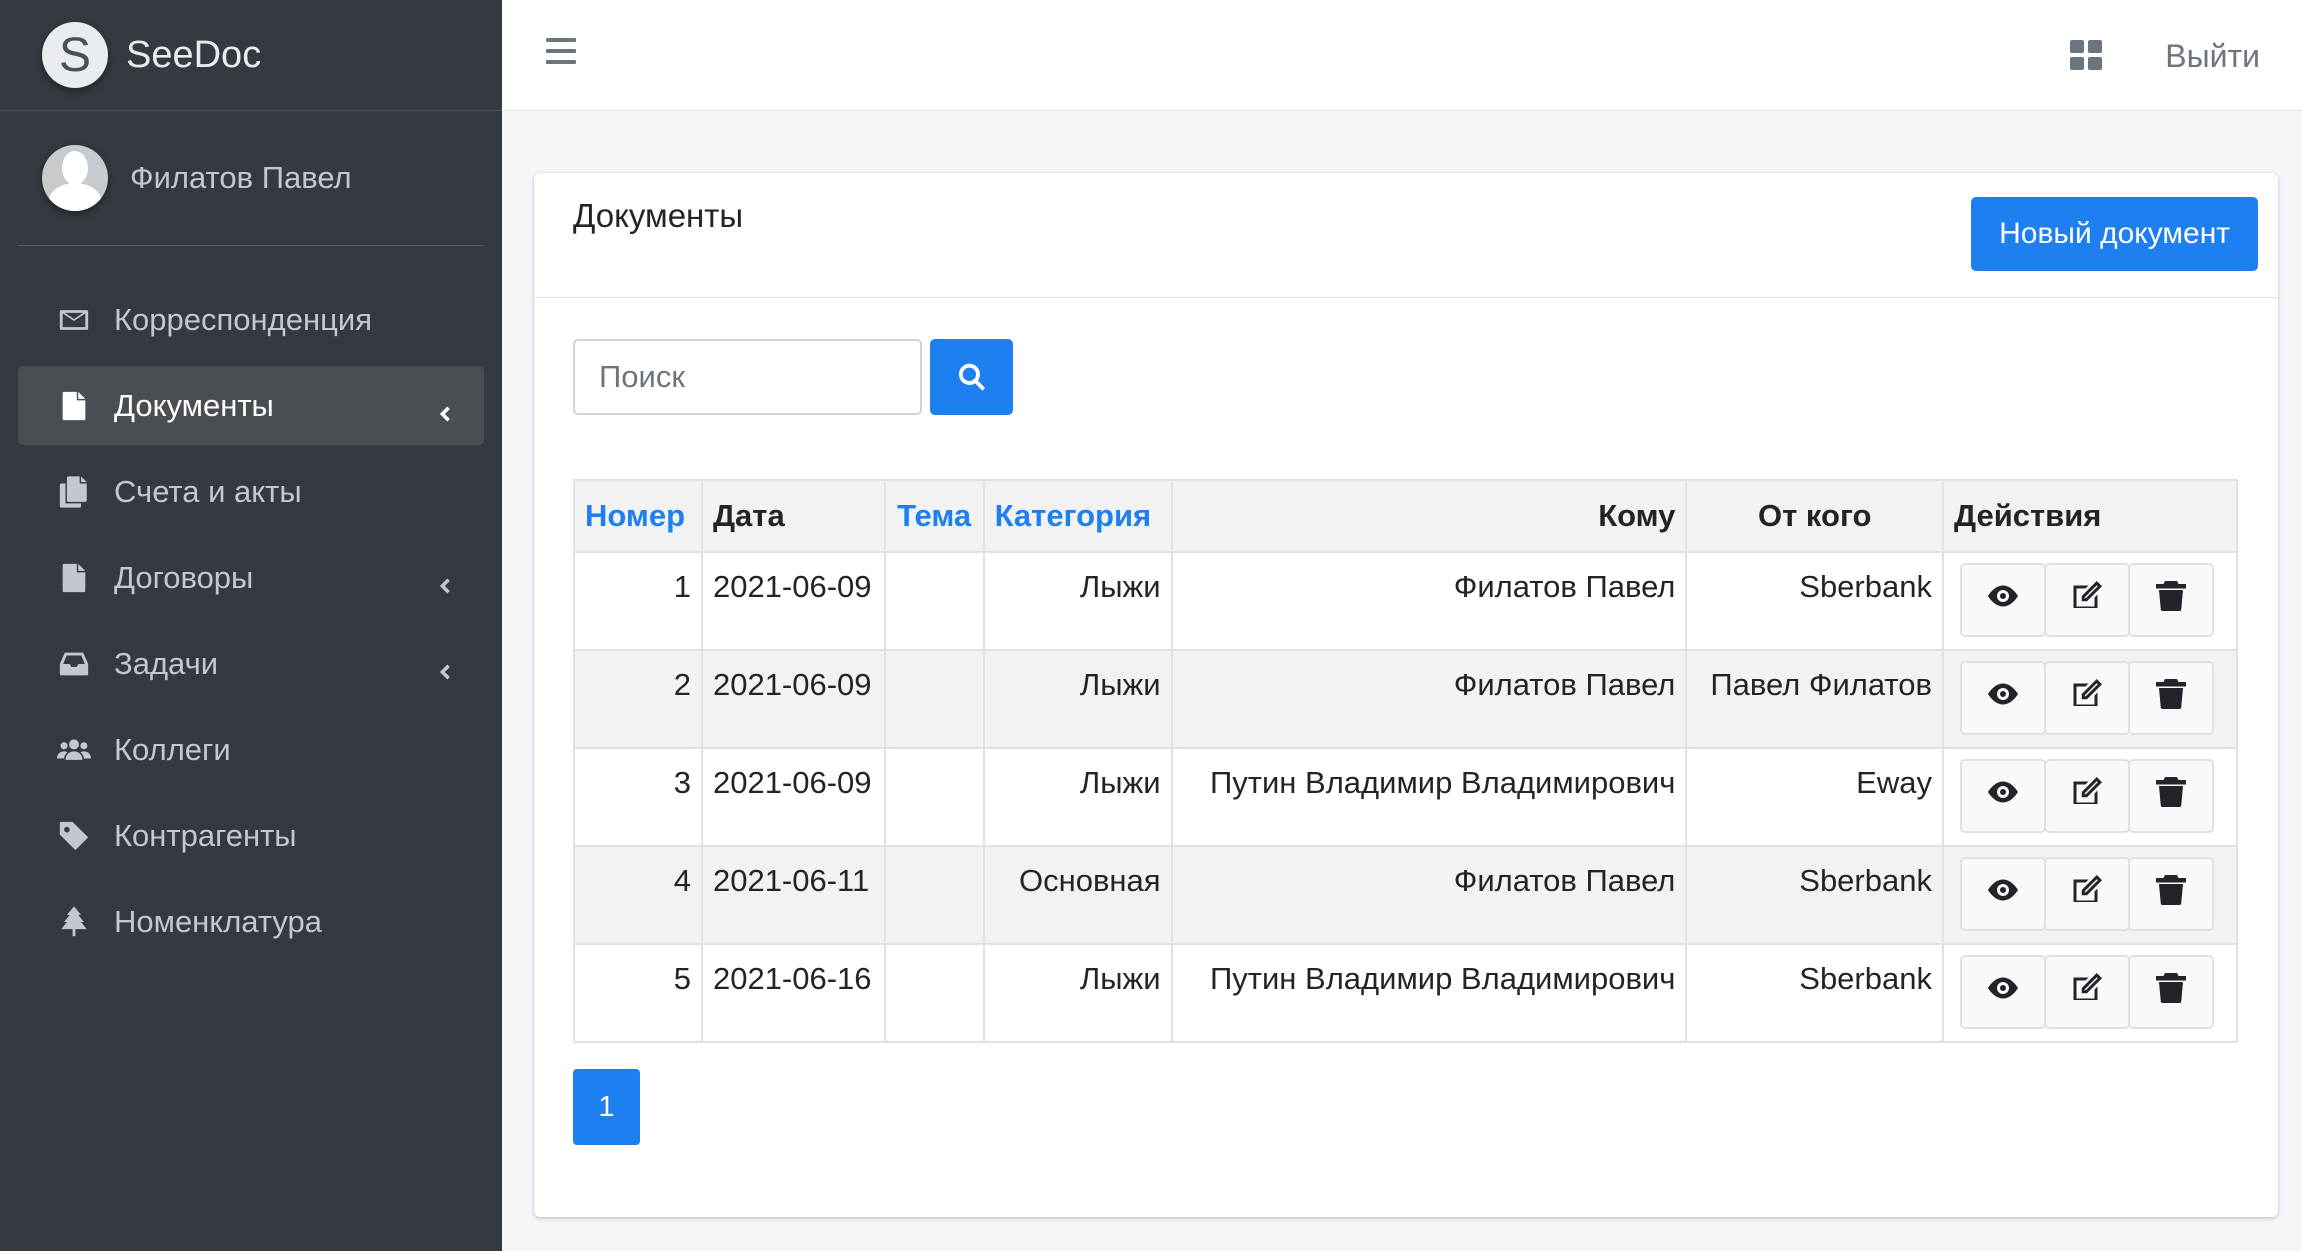  What do you see at coordinates (74, 320) in the screenshot?
I see `envelope-icon` at bounding box center [74, 320].